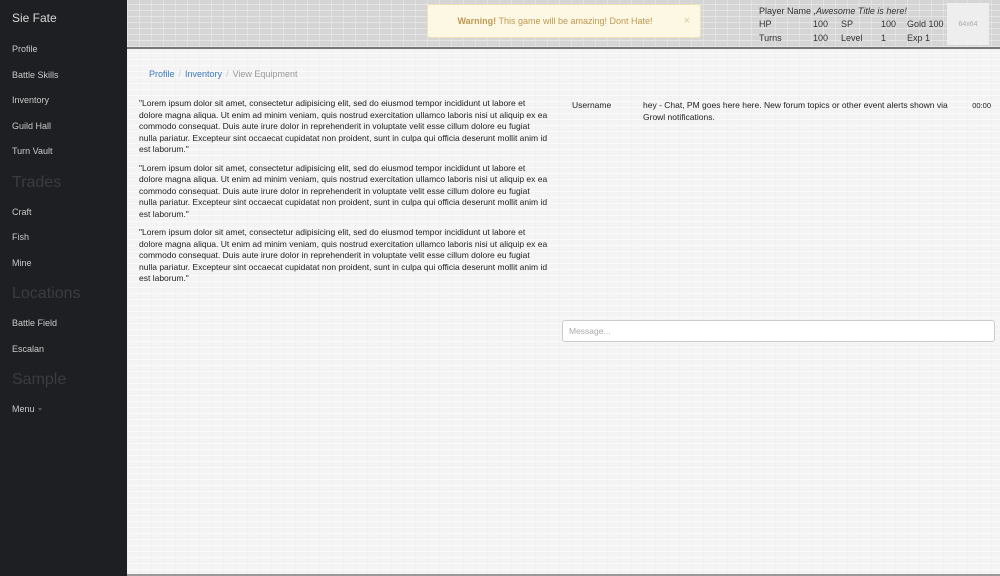  I want to click on sidebar-header-trades: Trades, so click(37, 182).